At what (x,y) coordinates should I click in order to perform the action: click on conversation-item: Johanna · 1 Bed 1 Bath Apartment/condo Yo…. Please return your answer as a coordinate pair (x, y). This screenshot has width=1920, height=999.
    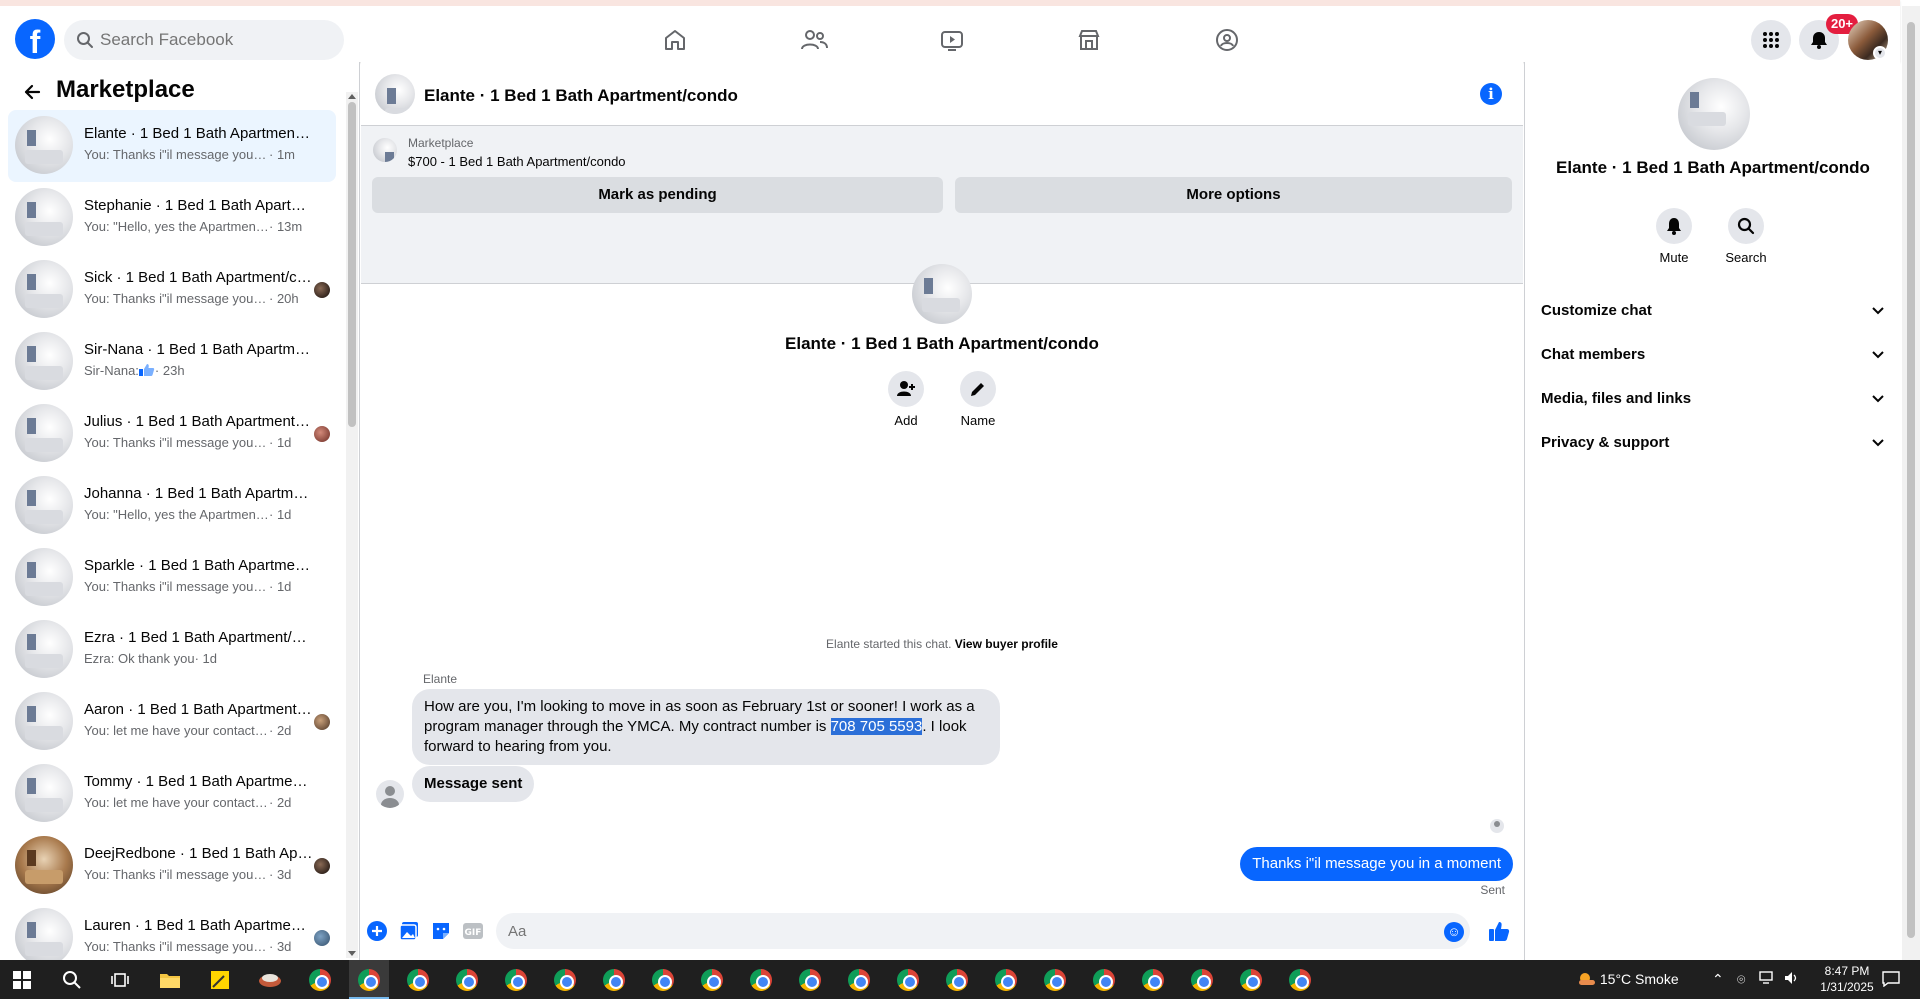
    Looking at the image, I should click on (172, 506).